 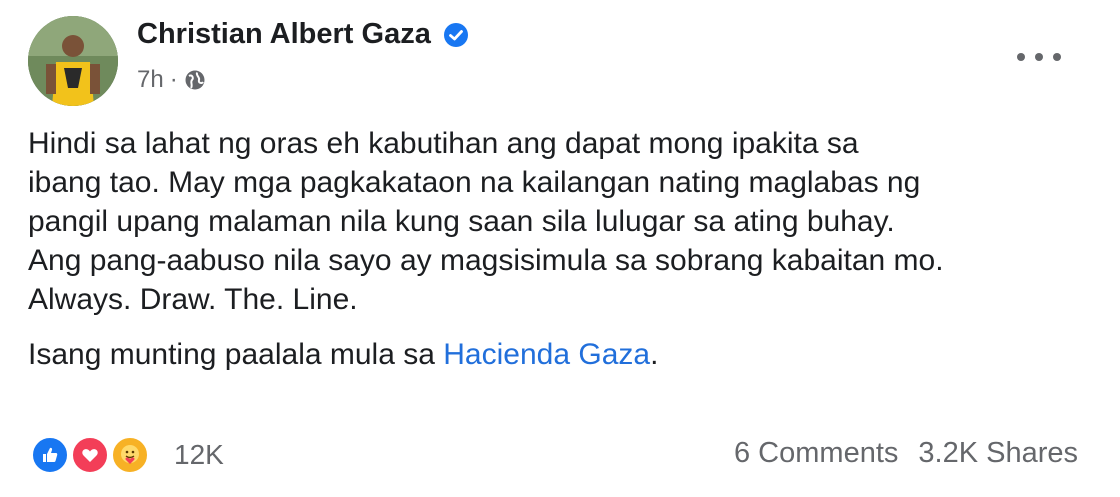 I want to click on author-name-row: Christian Albert Gaza, so click(x=303, y=34).